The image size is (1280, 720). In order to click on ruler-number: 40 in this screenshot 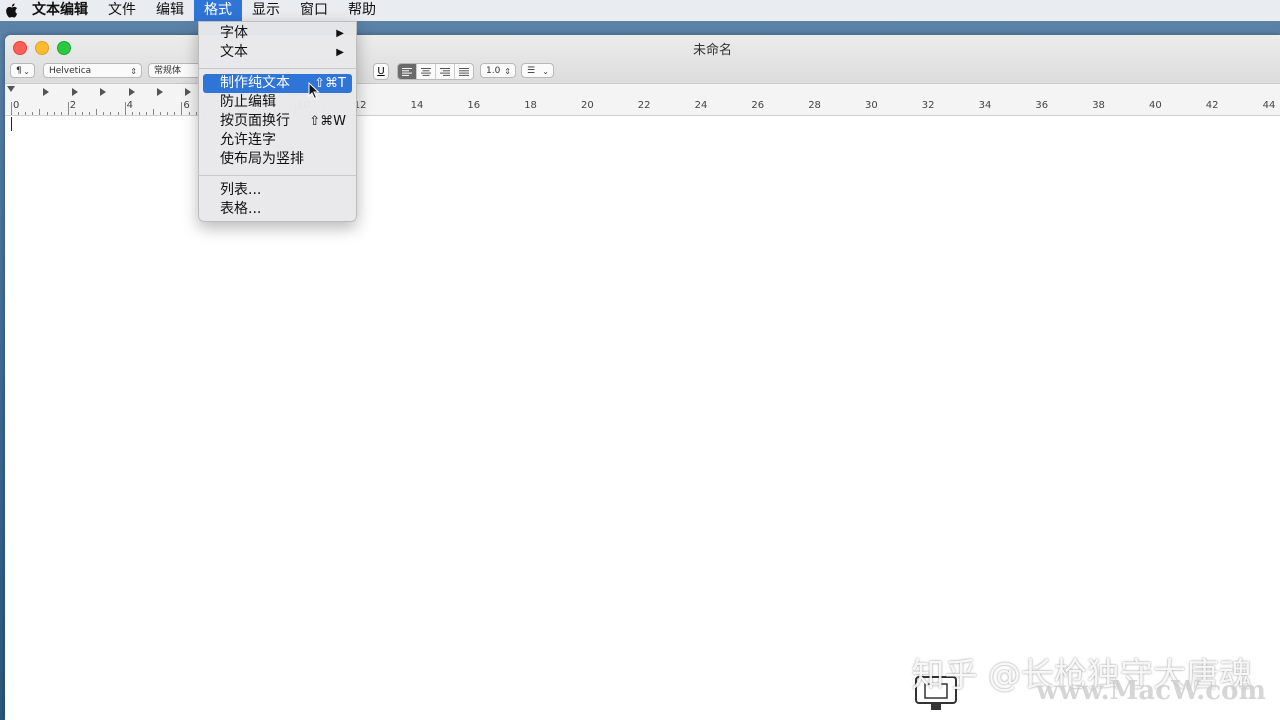, I will do `click(1155, 105)`.